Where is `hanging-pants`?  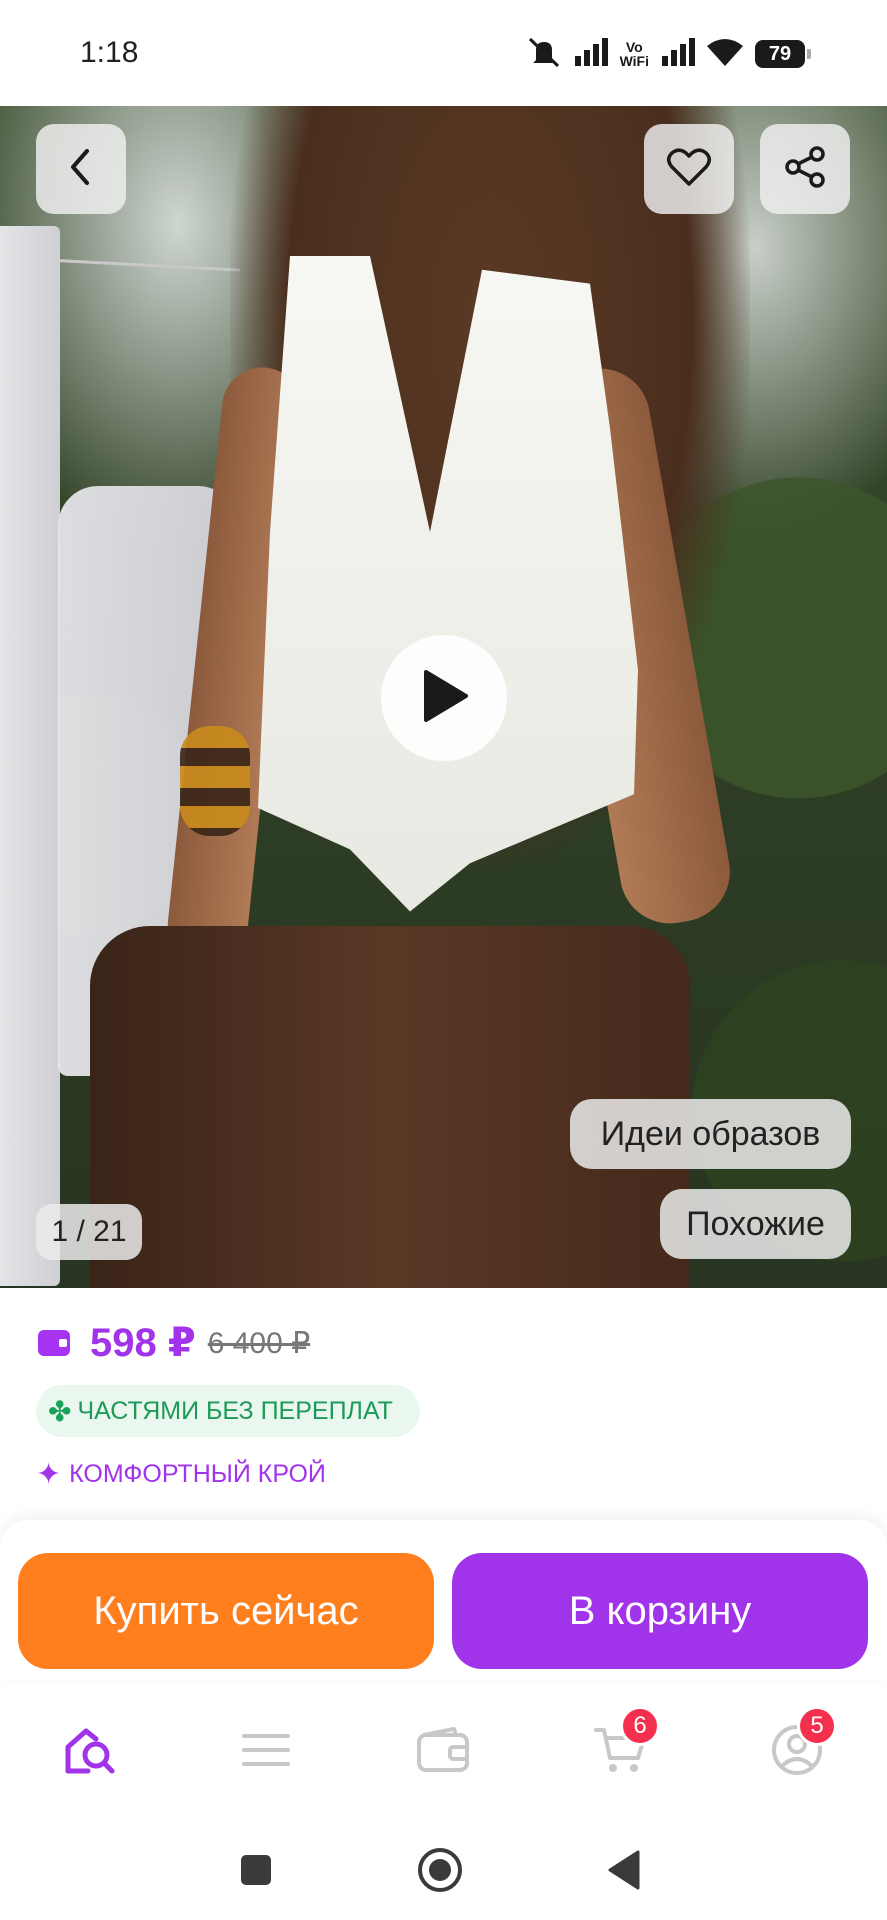
hanging-pants is located at coordinates (30, 756).